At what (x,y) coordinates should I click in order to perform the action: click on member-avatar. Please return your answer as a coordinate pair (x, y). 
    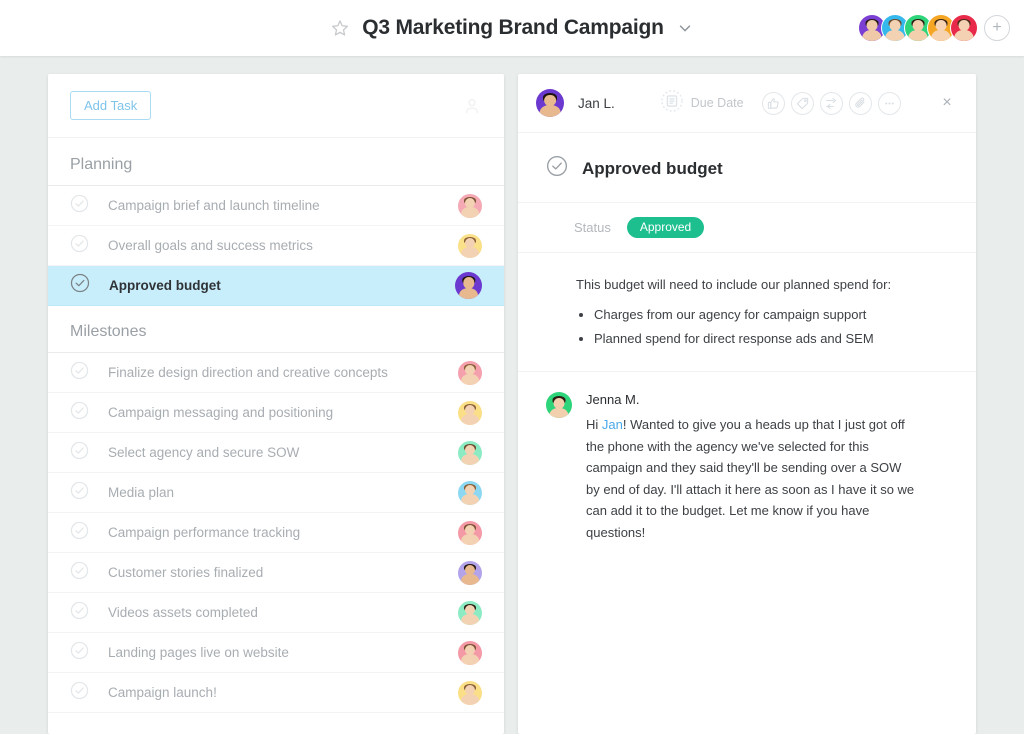
    Looking at the image, I should click on (964, 28).